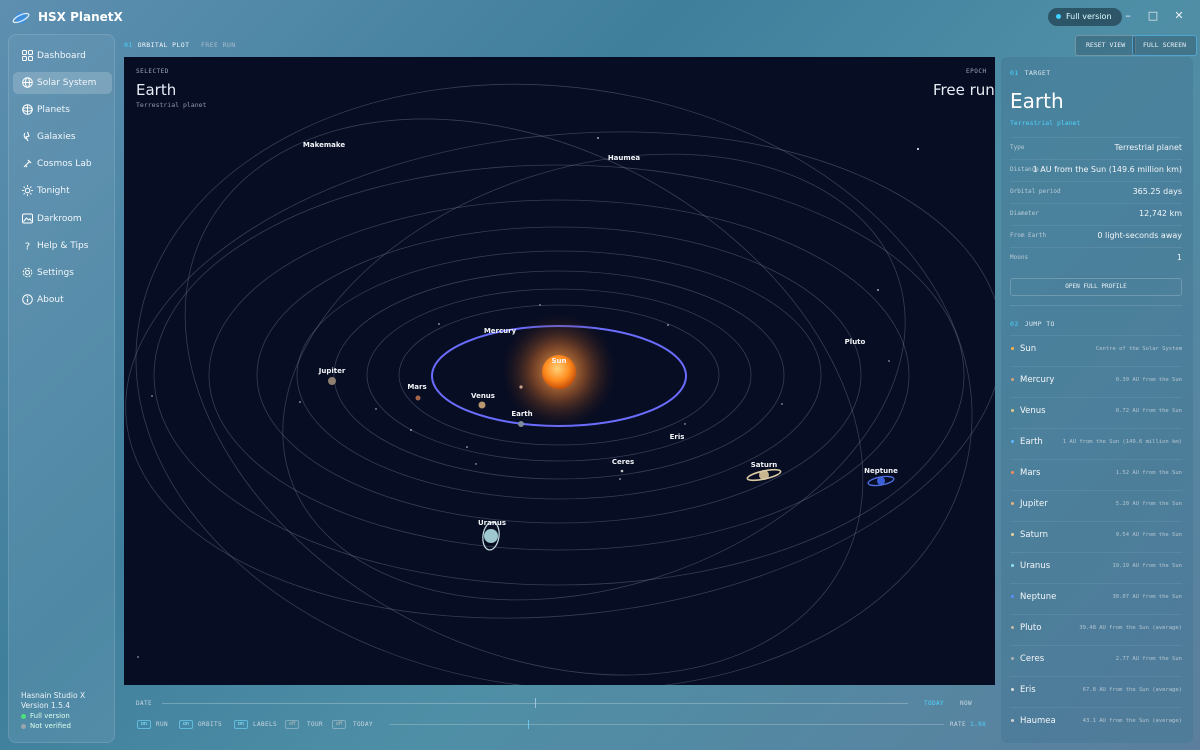 This screenshot has height=750, width=1200. Describe the element at coordinates (1106, 45) in the screenshot. I see `reset-view-button: RESET VIEW` at that location.